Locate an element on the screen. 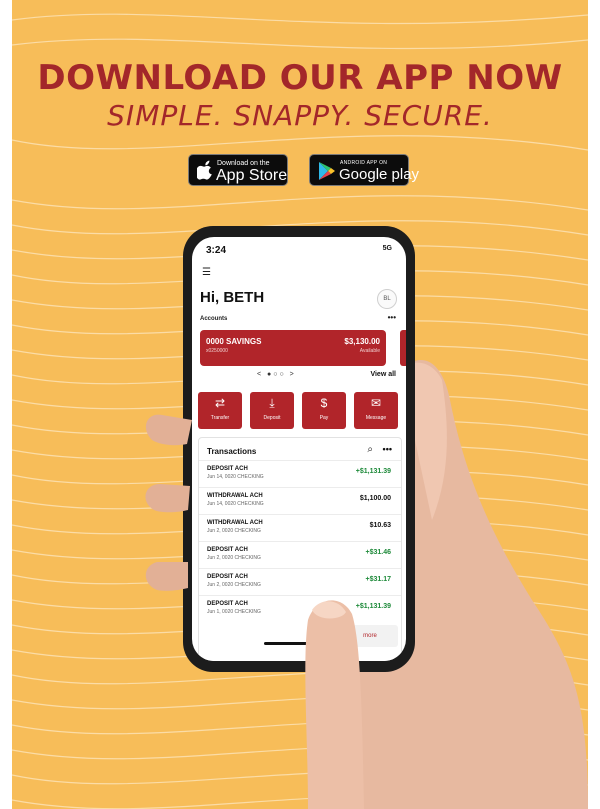 The width and height of the screenshot is (600, 809). transaction-amount: $1,100.00 is located at coordinates (375, 498).